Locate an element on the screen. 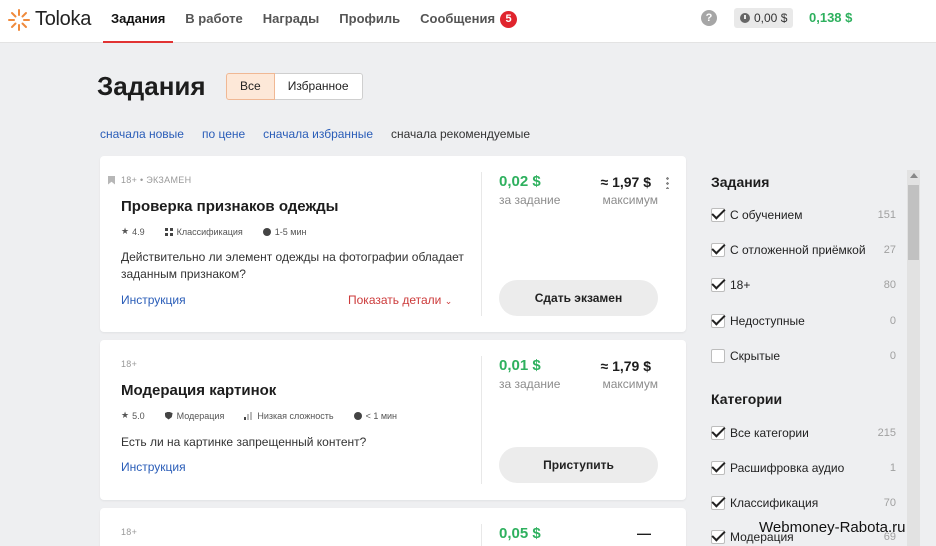 Image resolution: width=936 pixels, height=546 pixels. filter-label: С отложенной приёмкой is located at coordinates (798, 250).